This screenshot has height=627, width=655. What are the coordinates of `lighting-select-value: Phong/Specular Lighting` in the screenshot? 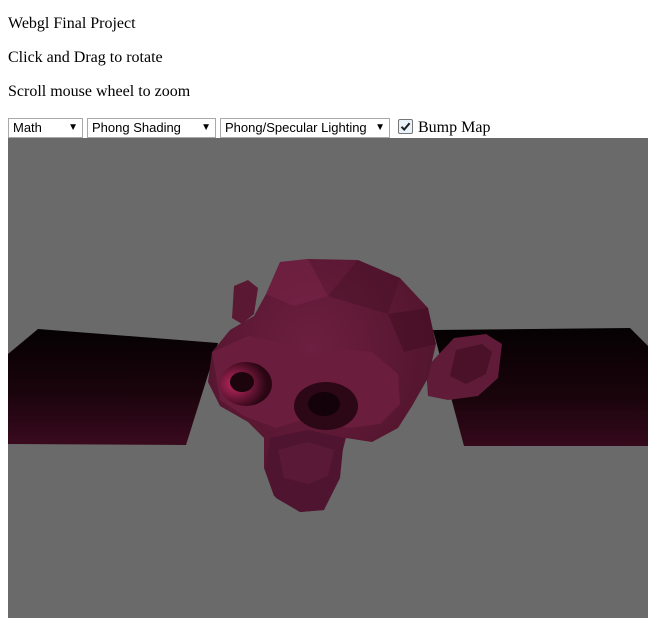 It's located at (296, 127).